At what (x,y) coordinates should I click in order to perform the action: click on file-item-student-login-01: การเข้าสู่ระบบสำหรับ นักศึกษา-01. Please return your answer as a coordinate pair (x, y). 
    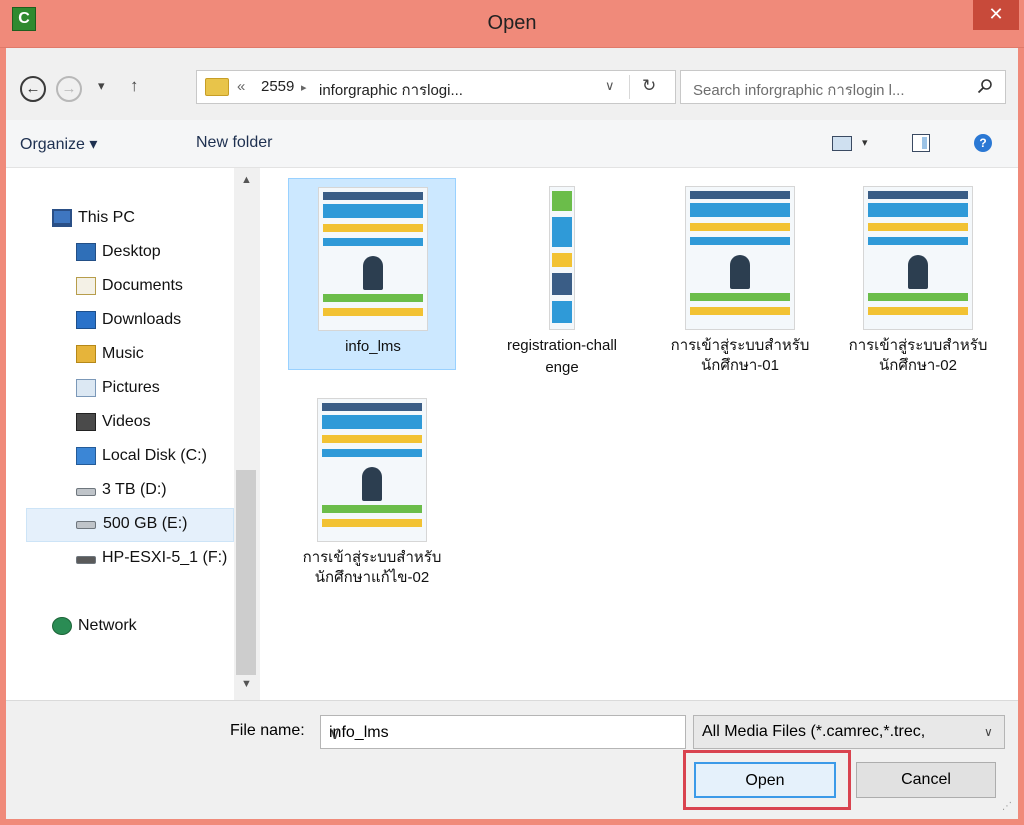
    Looking at the image, I should click on (740, 276).